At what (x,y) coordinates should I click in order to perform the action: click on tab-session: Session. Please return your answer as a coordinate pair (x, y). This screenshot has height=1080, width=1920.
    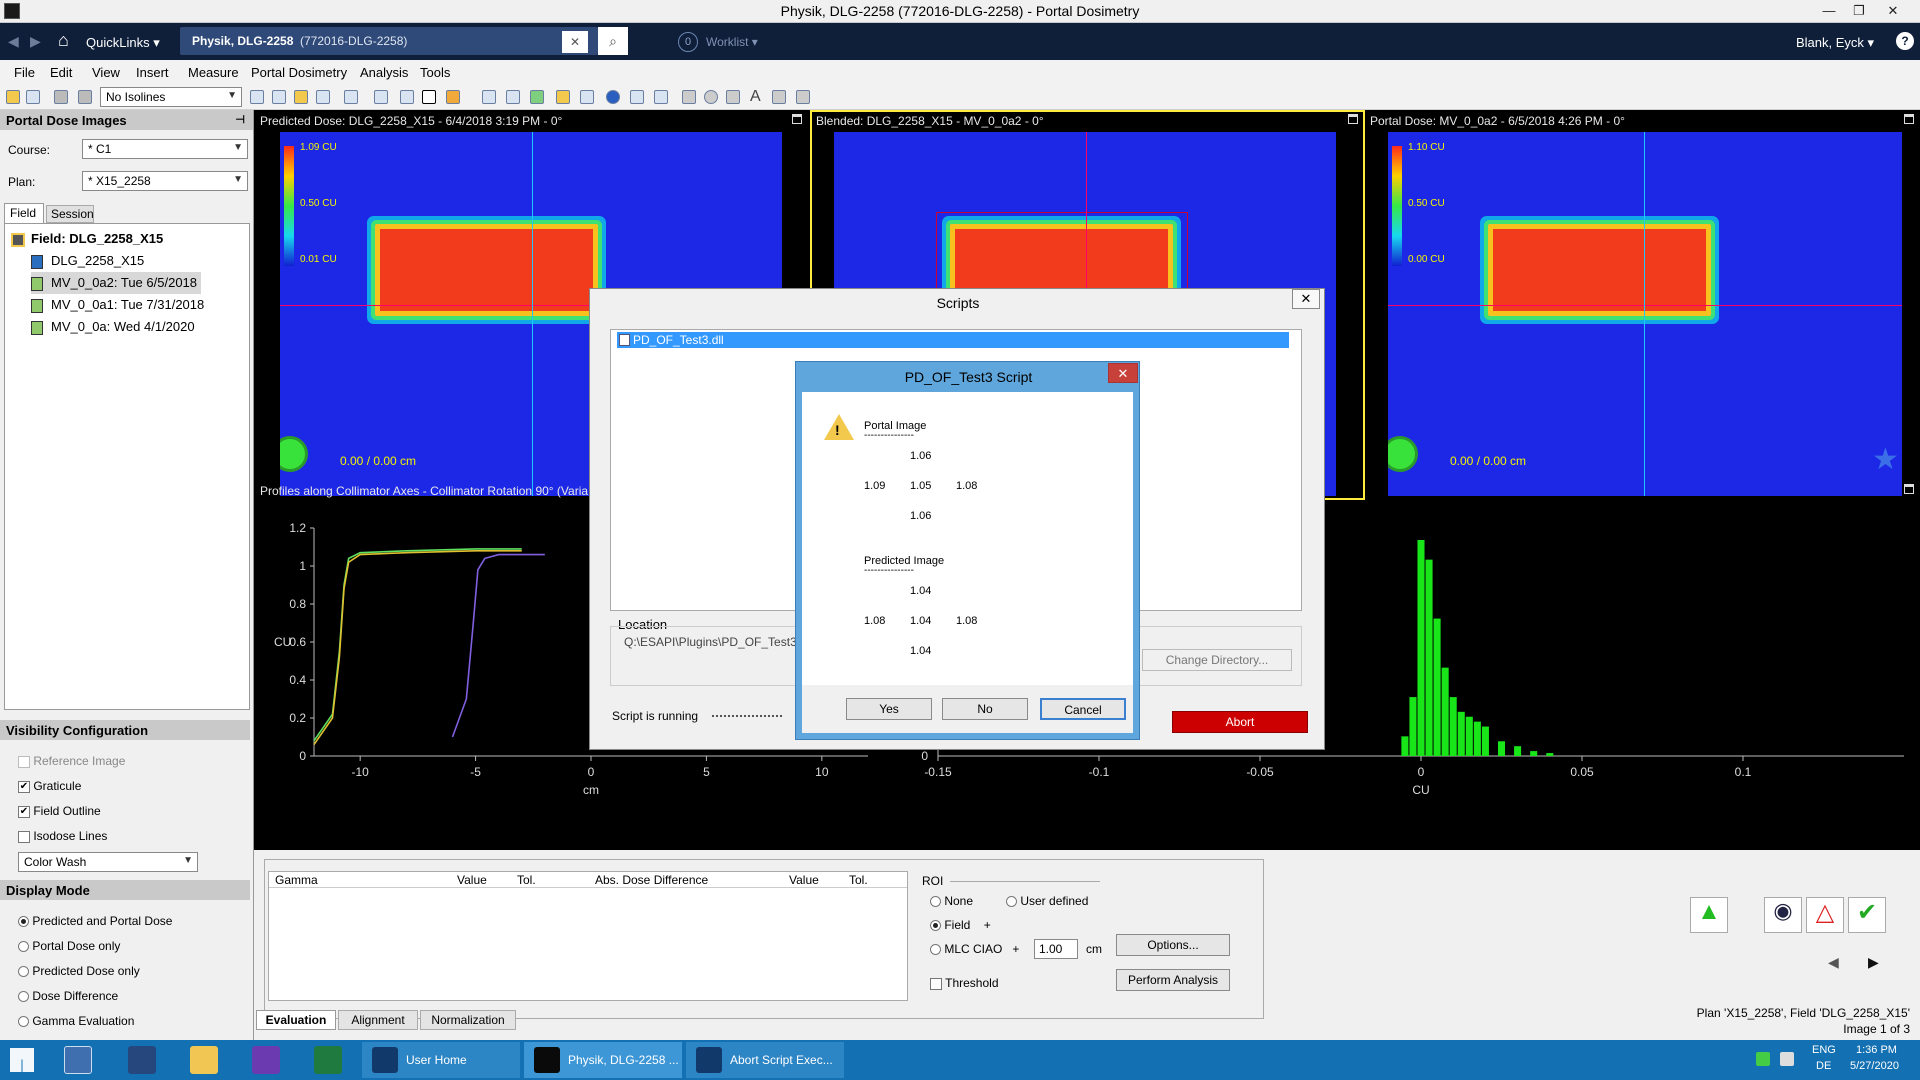
    Looking at the image, I should click on (70, 214).